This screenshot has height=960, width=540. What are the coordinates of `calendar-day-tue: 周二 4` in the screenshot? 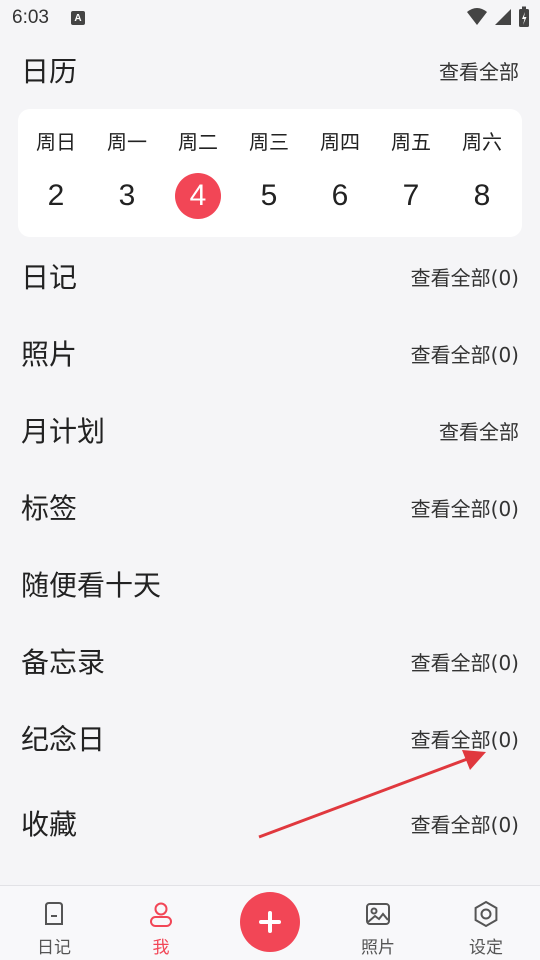 It's located at (198, 173).